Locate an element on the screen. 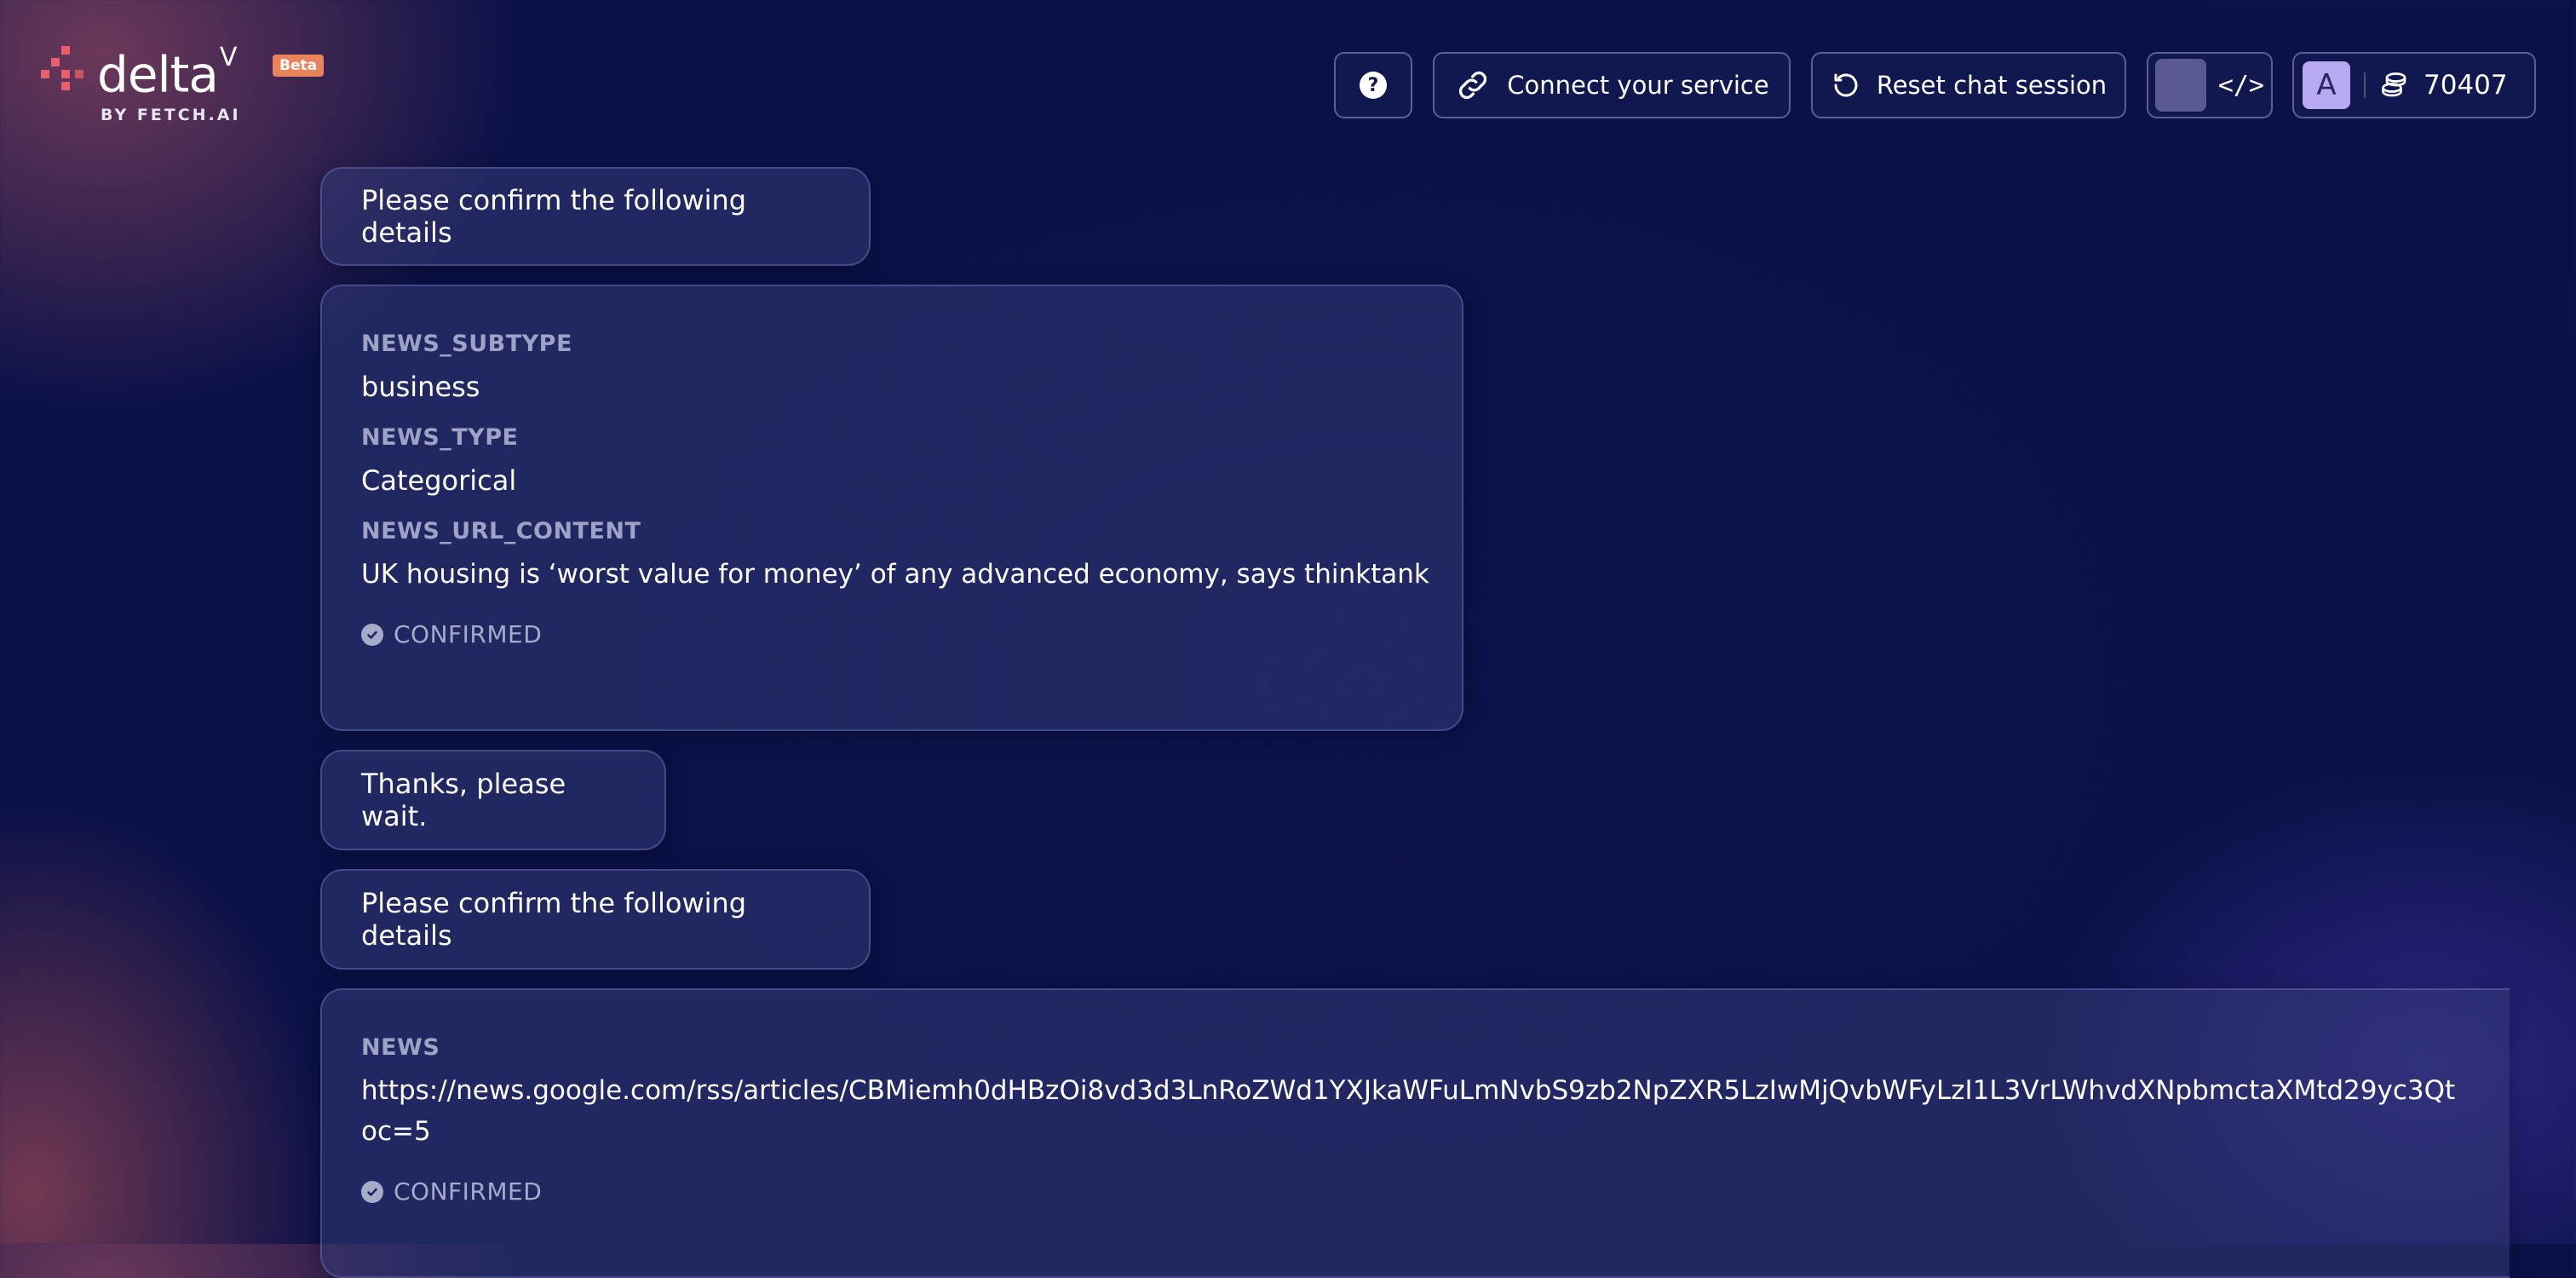  brand-name: deltaV is located at coordinates (167, 73).